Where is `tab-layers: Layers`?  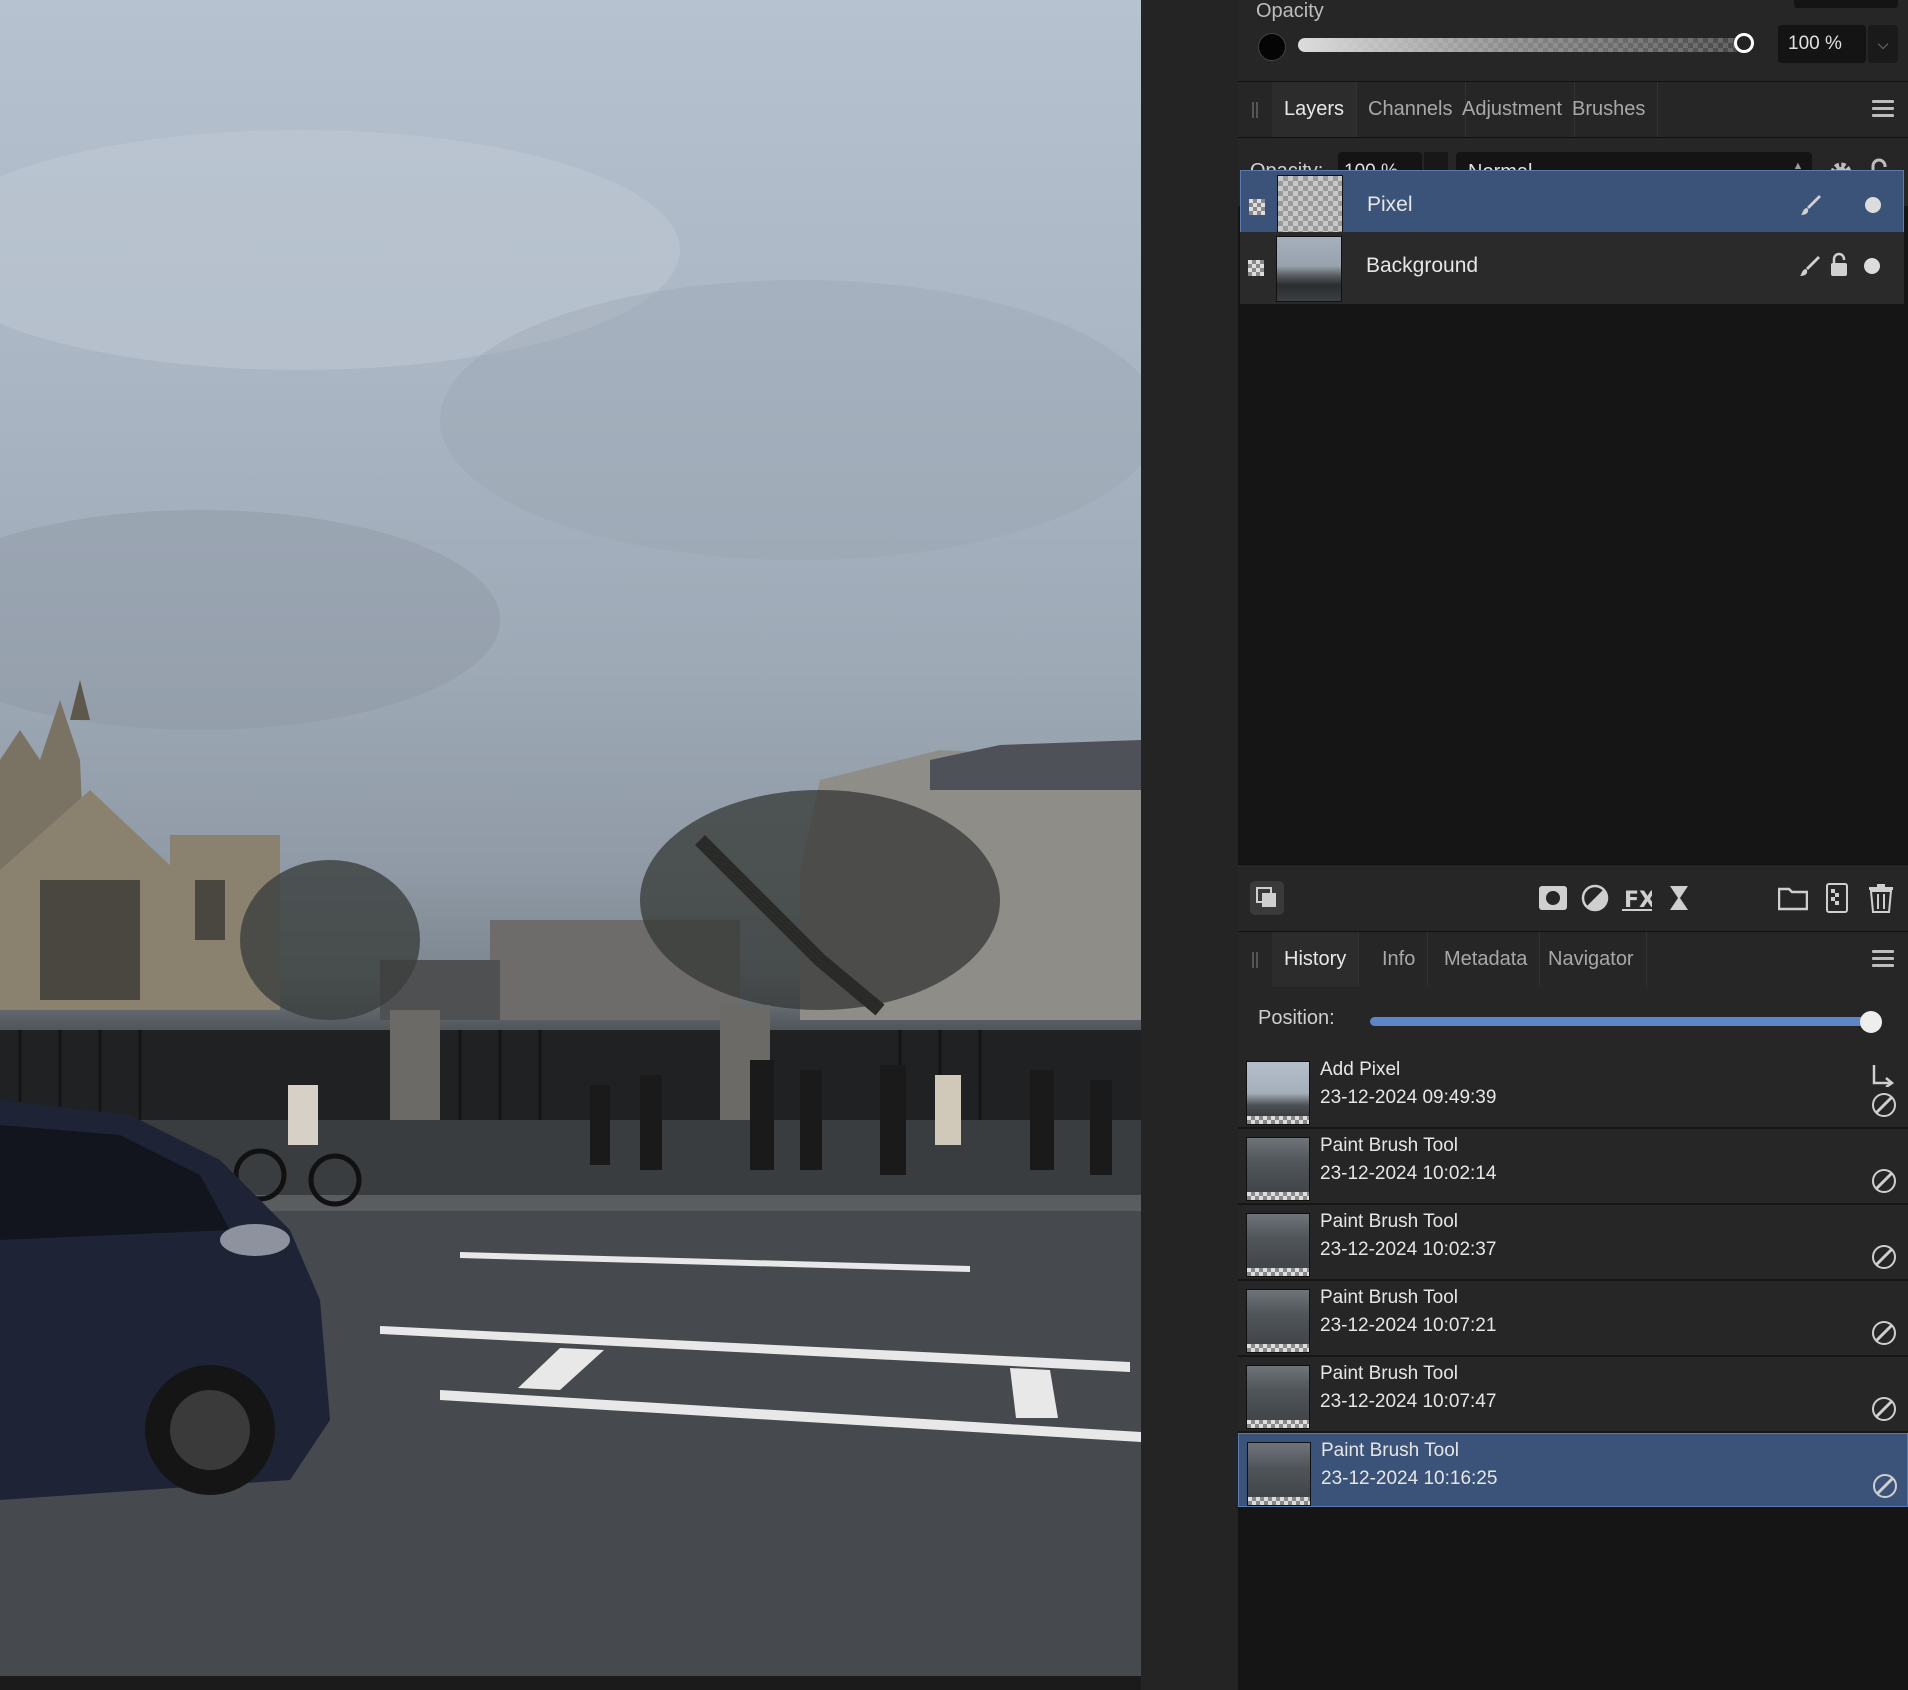 tab-layers: Layers is located at coordinates (1315, 109).